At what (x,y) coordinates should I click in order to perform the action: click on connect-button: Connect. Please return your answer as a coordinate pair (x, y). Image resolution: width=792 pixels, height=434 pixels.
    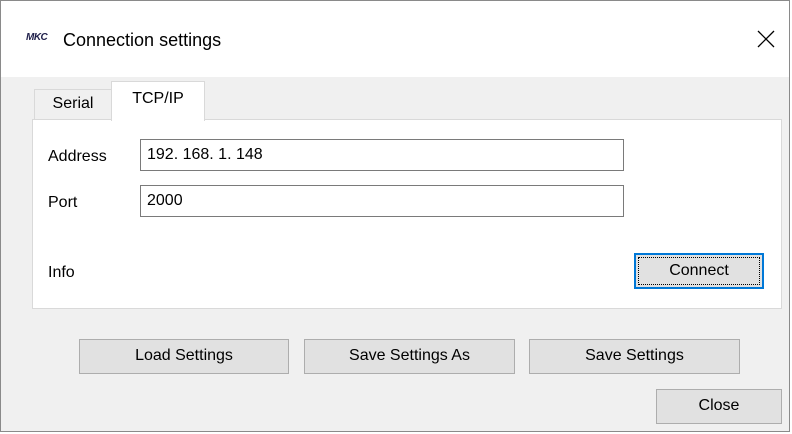
    Looking at the image, I should click on (699, 271).